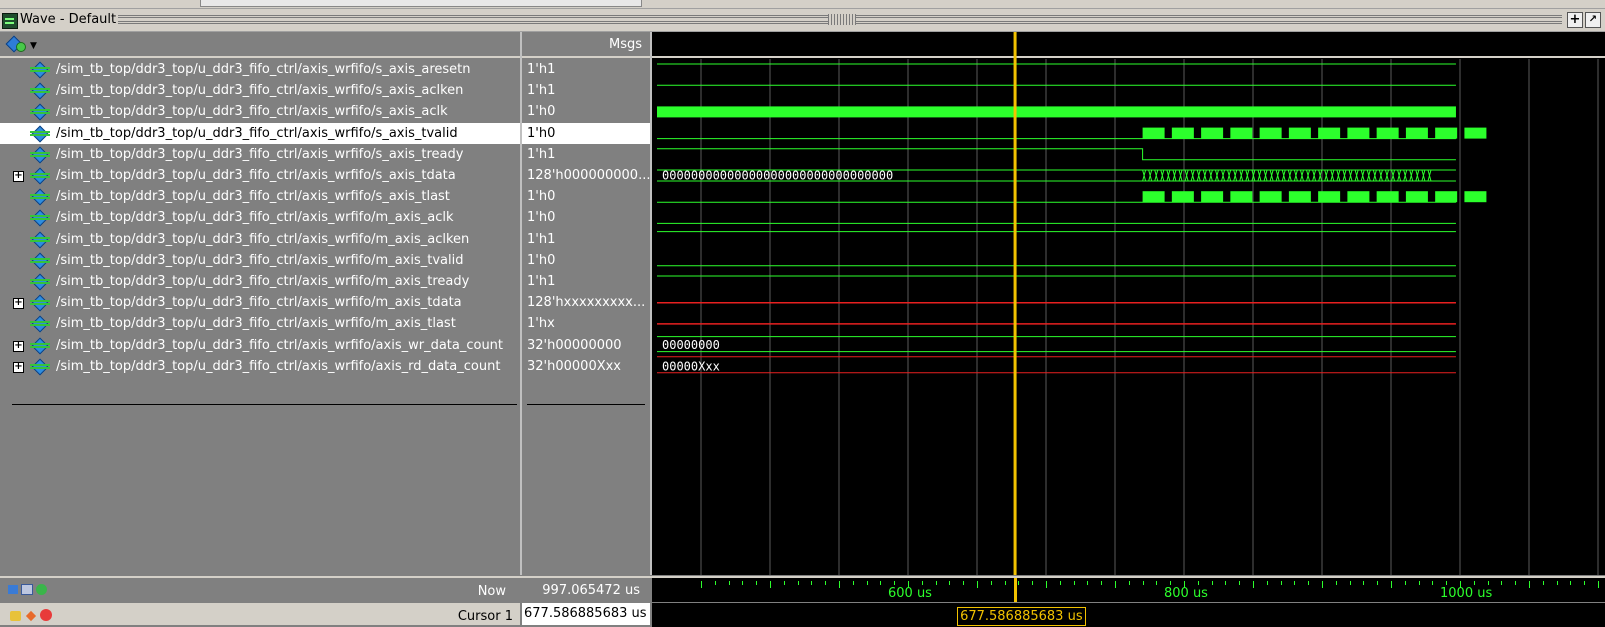 This screenshot has height=627, width=1605. What do you see at coordinates (802, 20) in the screenshot?
I see `window-titlebar: Wave - Default + ↗` at bounding box center [802, 20].